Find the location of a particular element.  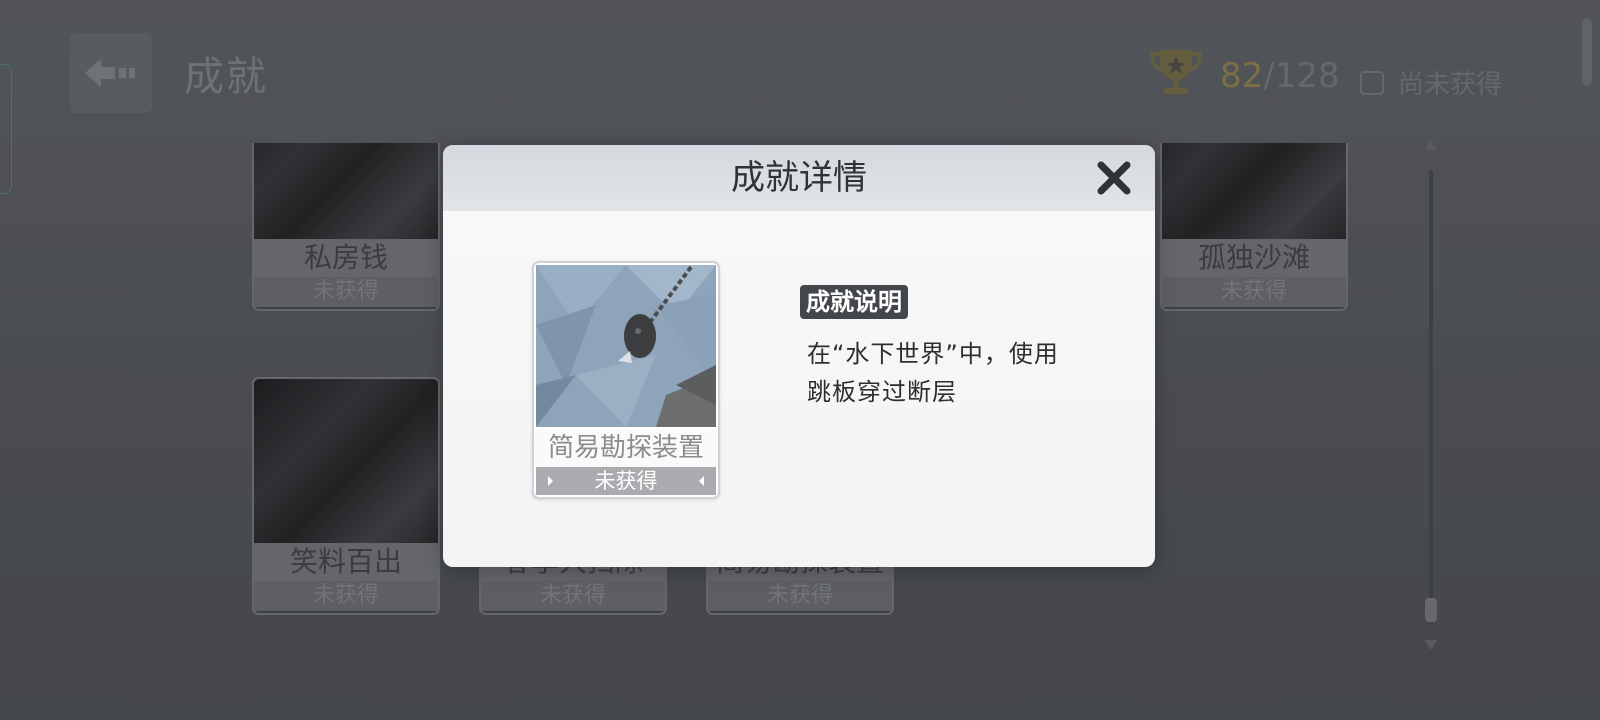

achievement-status: 未获得 is located at coordinates (626, 481).